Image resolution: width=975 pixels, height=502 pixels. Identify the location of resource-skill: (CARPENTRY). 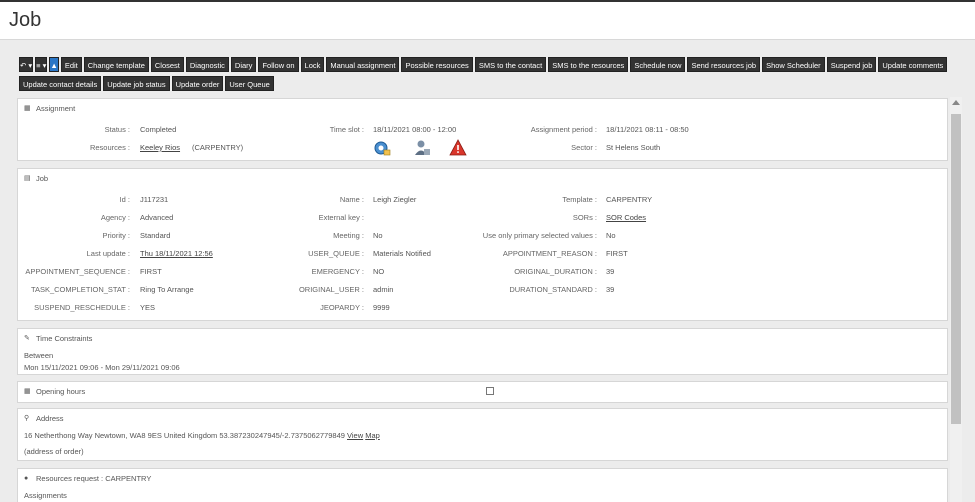
(218, 147).